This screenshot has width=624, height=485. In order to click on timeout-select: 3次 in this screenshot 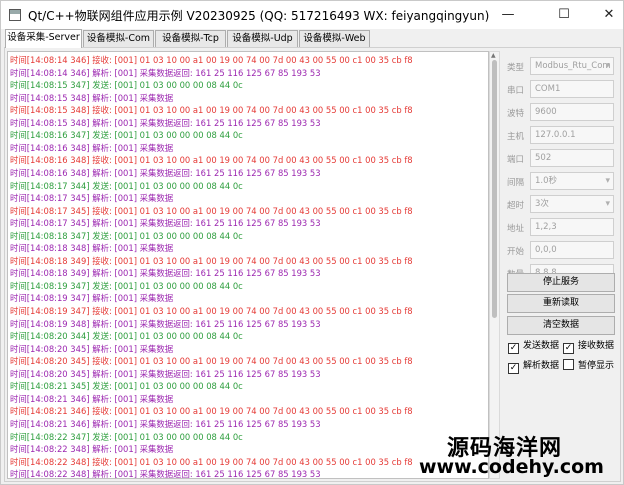, I will do `click(572, 204)`.